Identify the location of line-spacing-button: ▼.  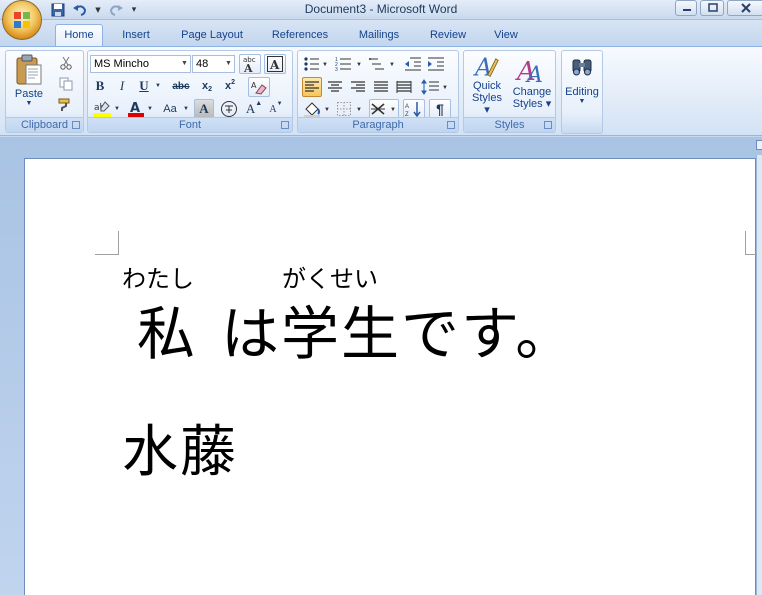
(435, 87).